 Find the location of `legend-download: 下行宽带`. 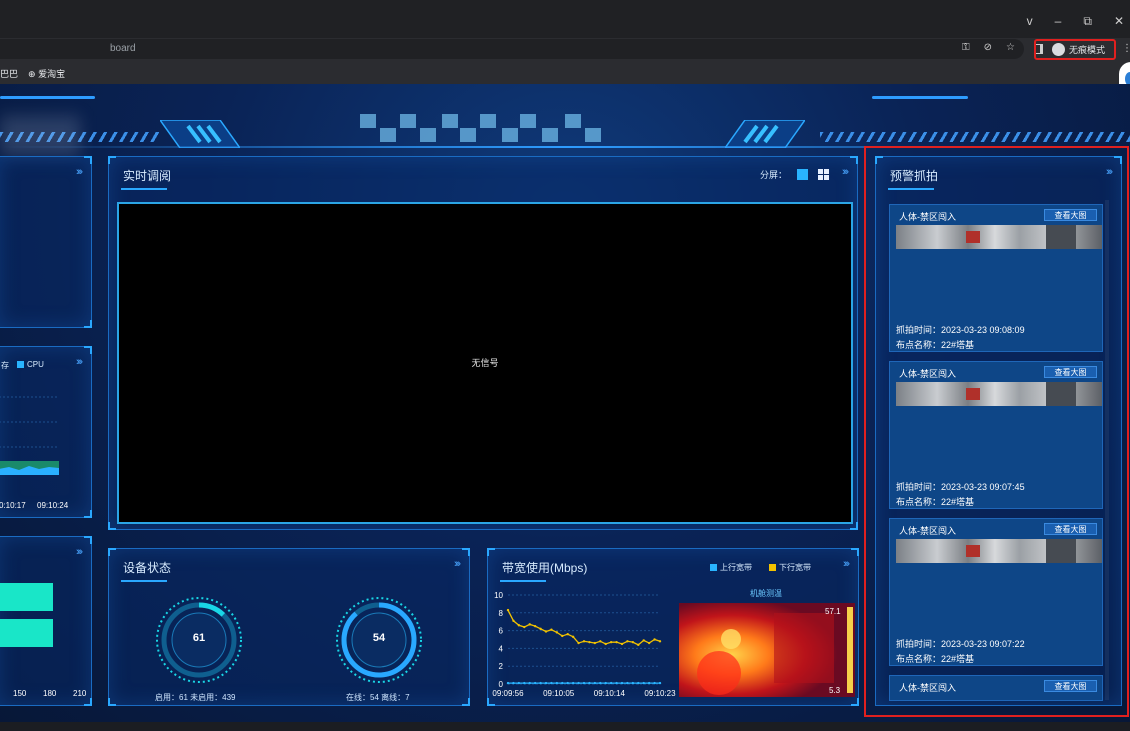

legend-download: 下行宽带 is located at coordinates (790, 567).